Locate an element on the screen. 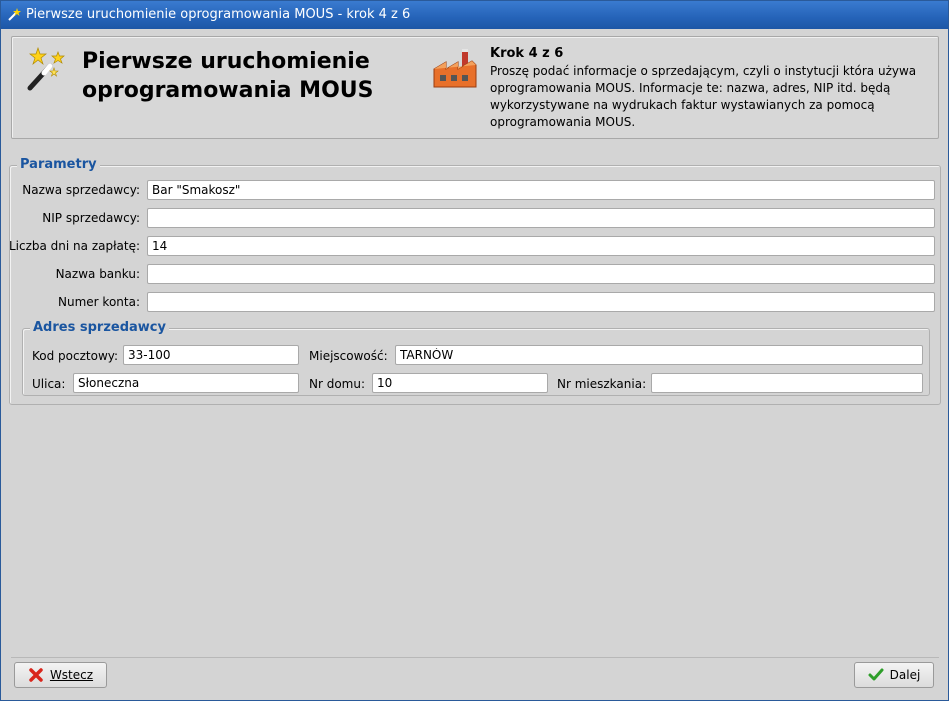  account-number-label: Numer konta: is located at coordinates (99, 302).